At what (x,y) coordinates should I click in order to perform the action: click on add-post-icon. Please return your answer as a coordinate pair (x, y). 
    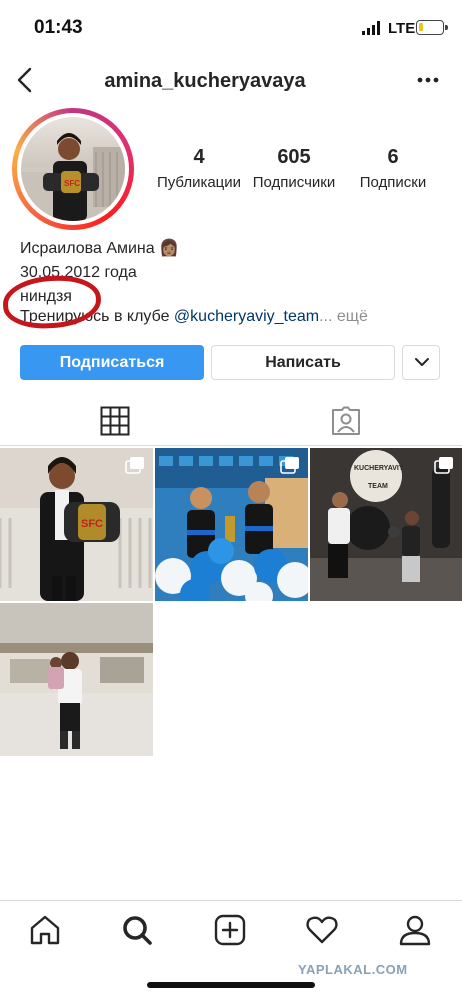
    Looking at the image, I should click on (230, 930).